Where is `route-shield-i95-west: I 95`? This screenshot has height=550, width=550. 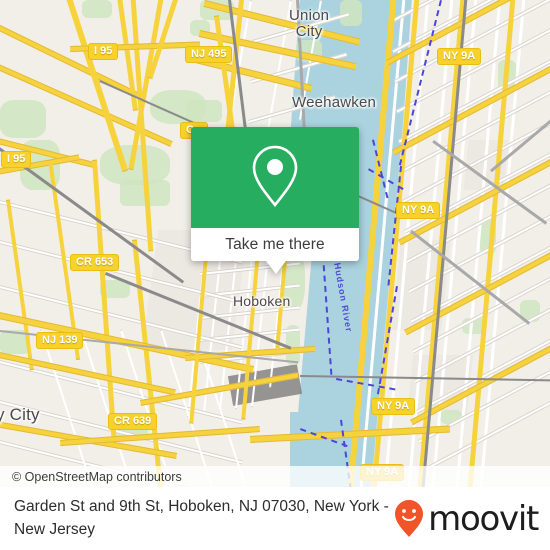
route-shield-i95-west: I 95 is located at coordinates (16, 159).